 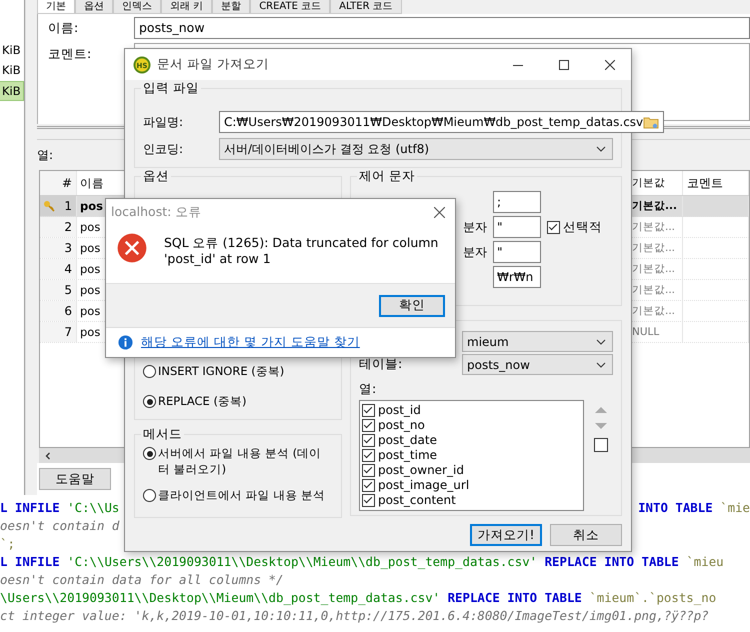 What do you see at coordinates (68, 311) in the screenshot?
I see `row-number: 6` at bounding box center [68, 311].